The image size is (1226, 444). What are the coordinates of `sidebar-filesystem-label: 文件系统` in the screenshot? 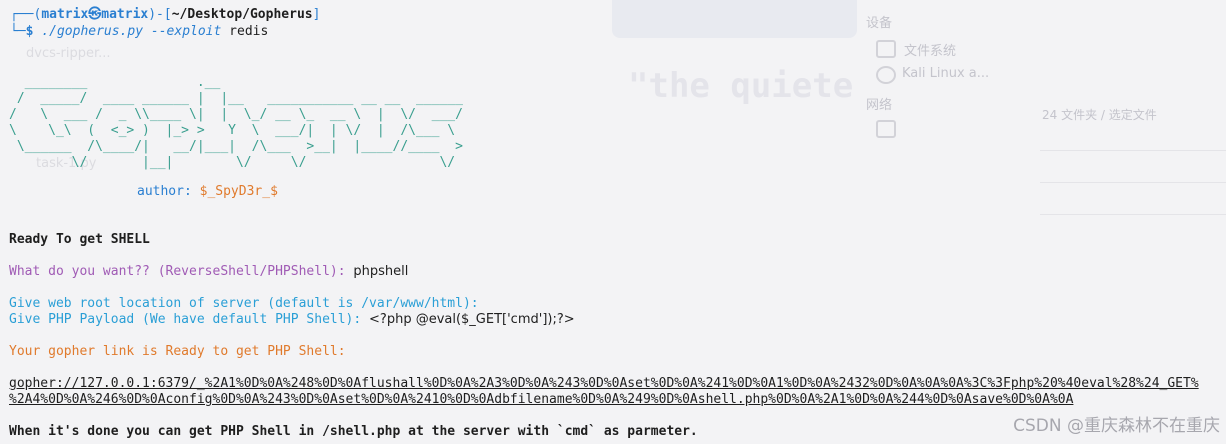 It's located at (930, 51).